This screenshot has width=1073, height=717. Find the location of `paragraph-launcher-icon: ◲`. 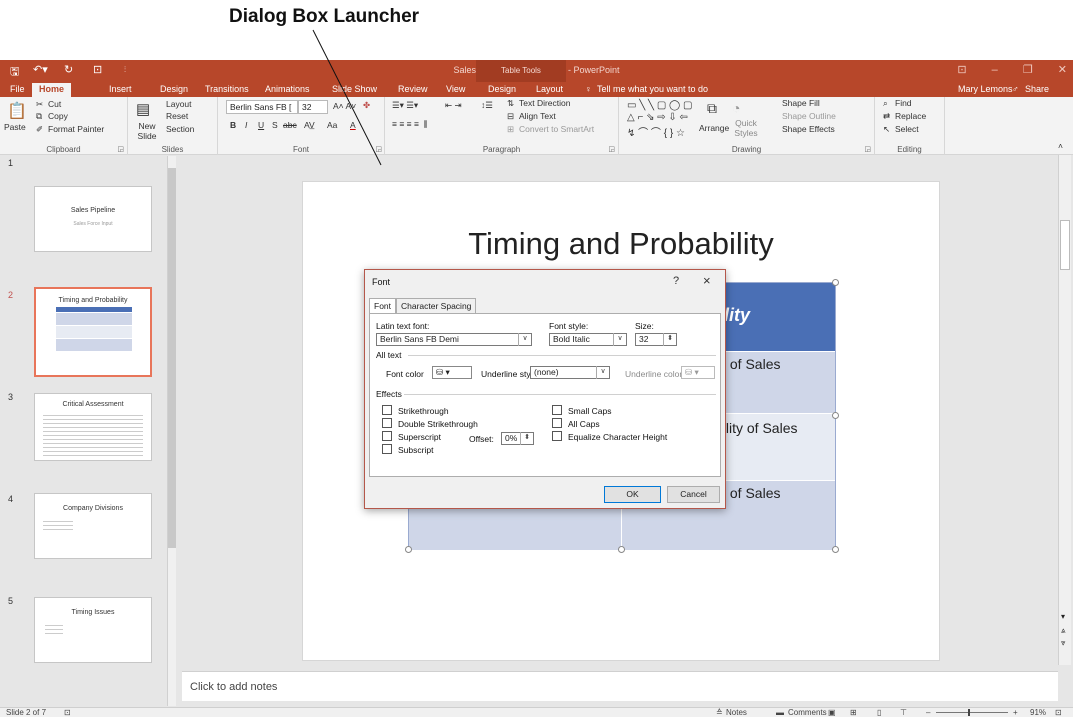

paragraph-launcher-icon: ◲ is located at coordinates (611, 149).